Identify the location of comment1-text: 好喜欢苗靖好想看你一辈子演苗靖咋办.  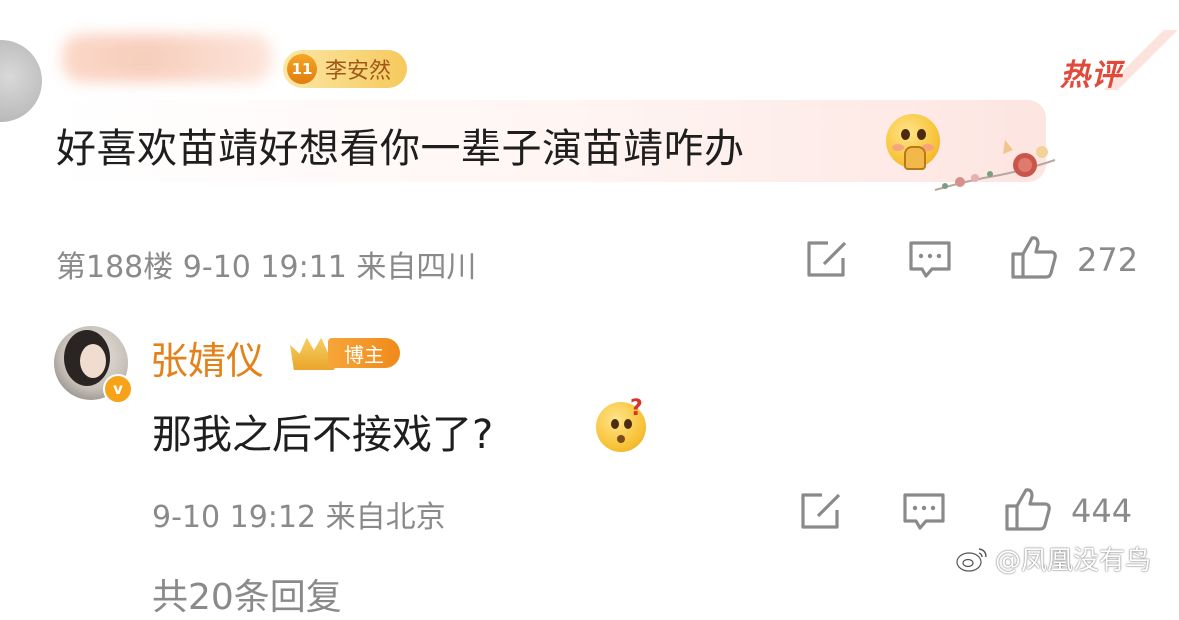
(400, 149).